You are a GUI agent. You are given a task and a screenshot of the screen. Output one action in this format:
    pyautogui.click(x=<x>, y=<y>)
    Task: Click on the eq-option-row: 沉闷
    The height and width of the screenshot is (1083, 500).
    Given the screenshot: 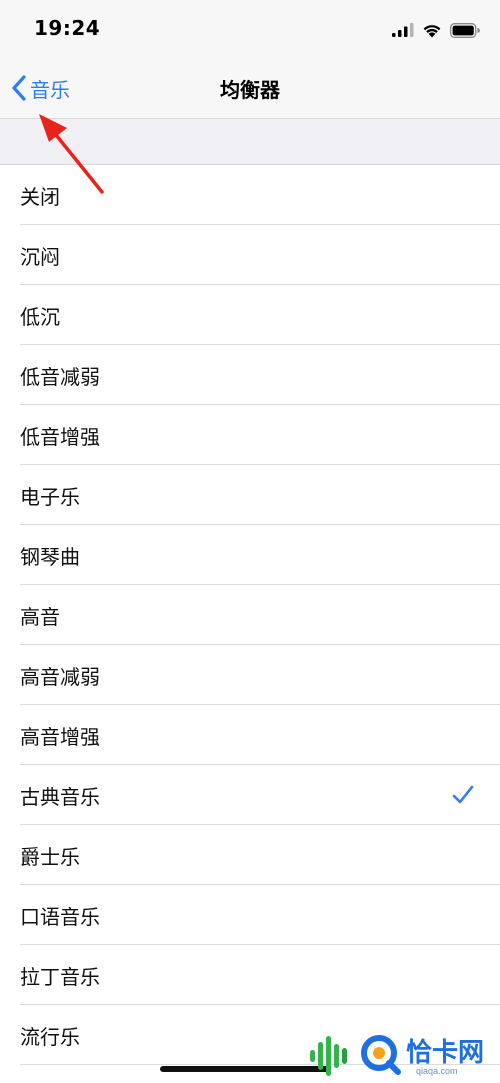 What is the action you would take?
    pyautogui.click(x=250, y=255)
    